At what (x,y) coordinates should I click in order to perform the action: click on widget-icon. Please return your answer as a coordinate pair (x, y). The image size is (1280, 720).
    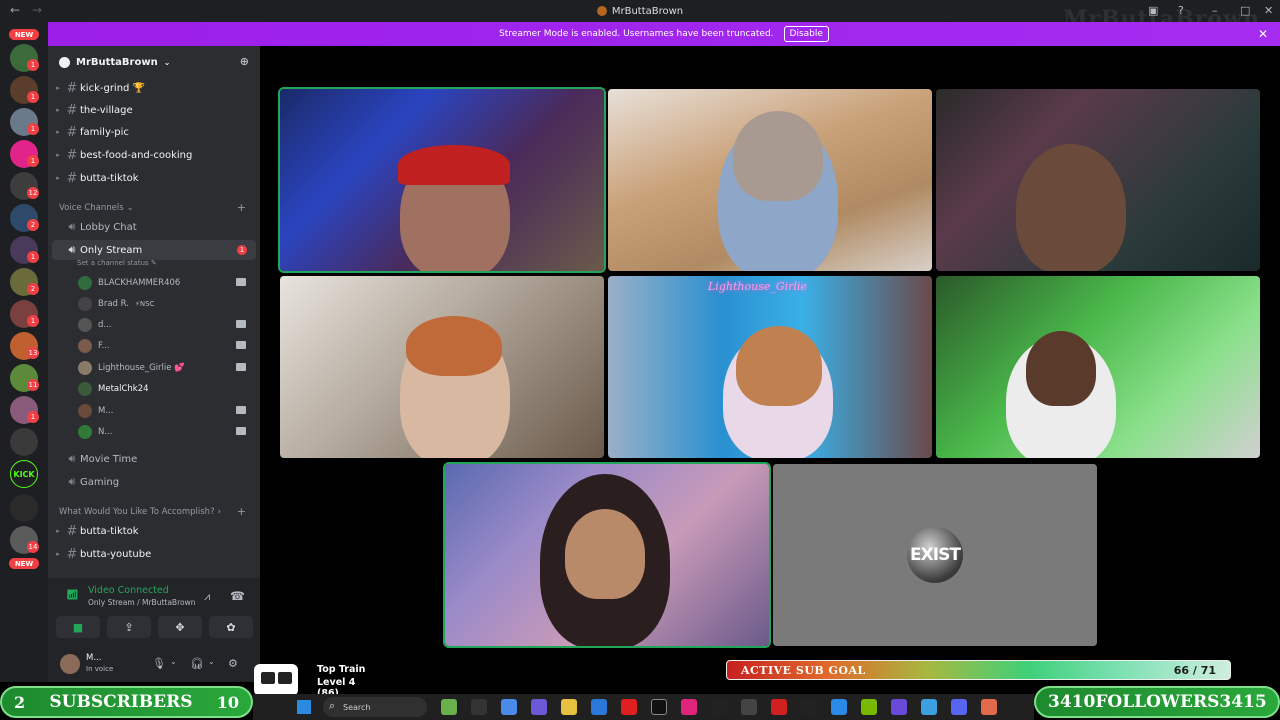
    Looking at the image, I should click on (449, 707).